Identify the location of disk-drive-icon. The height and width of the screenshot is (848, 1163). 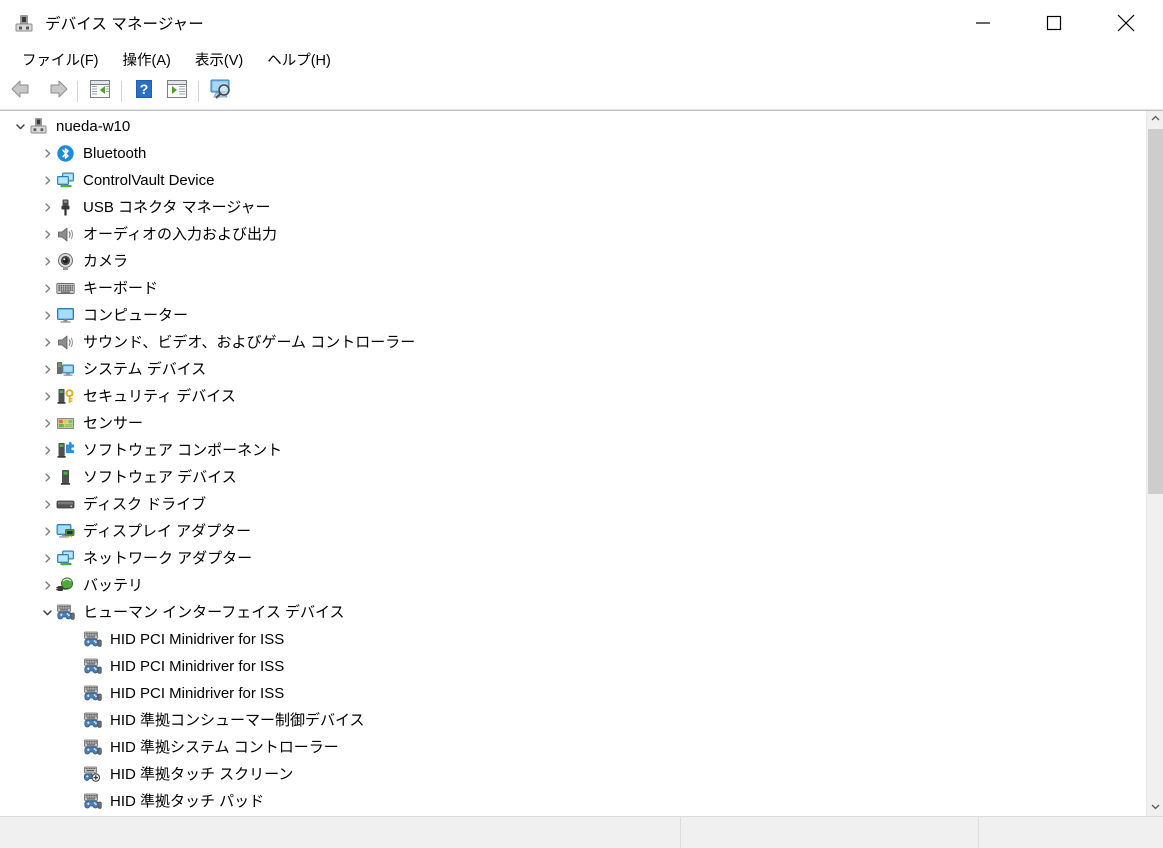
(65, 504).